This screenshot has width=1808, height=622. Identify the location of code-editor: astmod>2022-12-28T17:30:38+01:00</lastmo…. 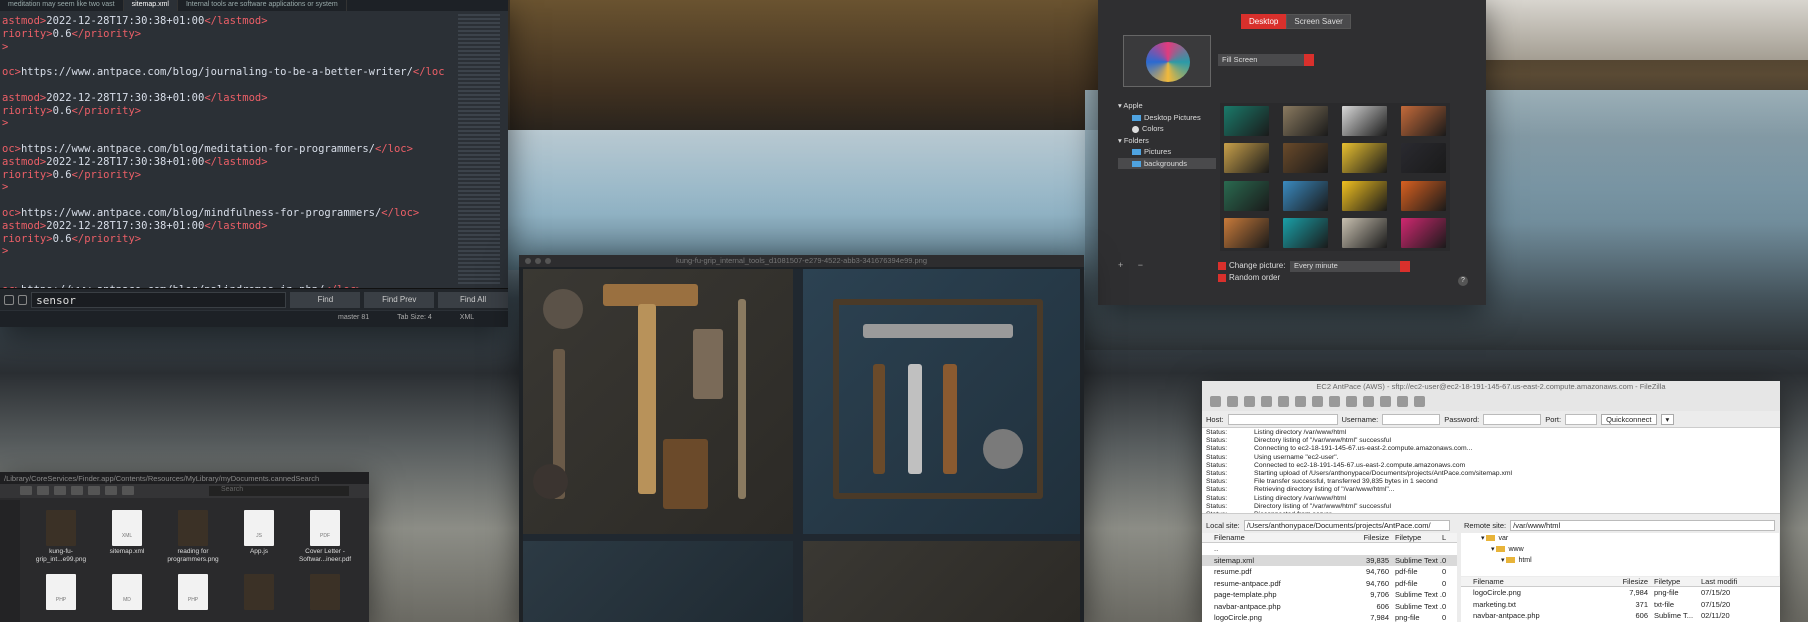
(254, 154).